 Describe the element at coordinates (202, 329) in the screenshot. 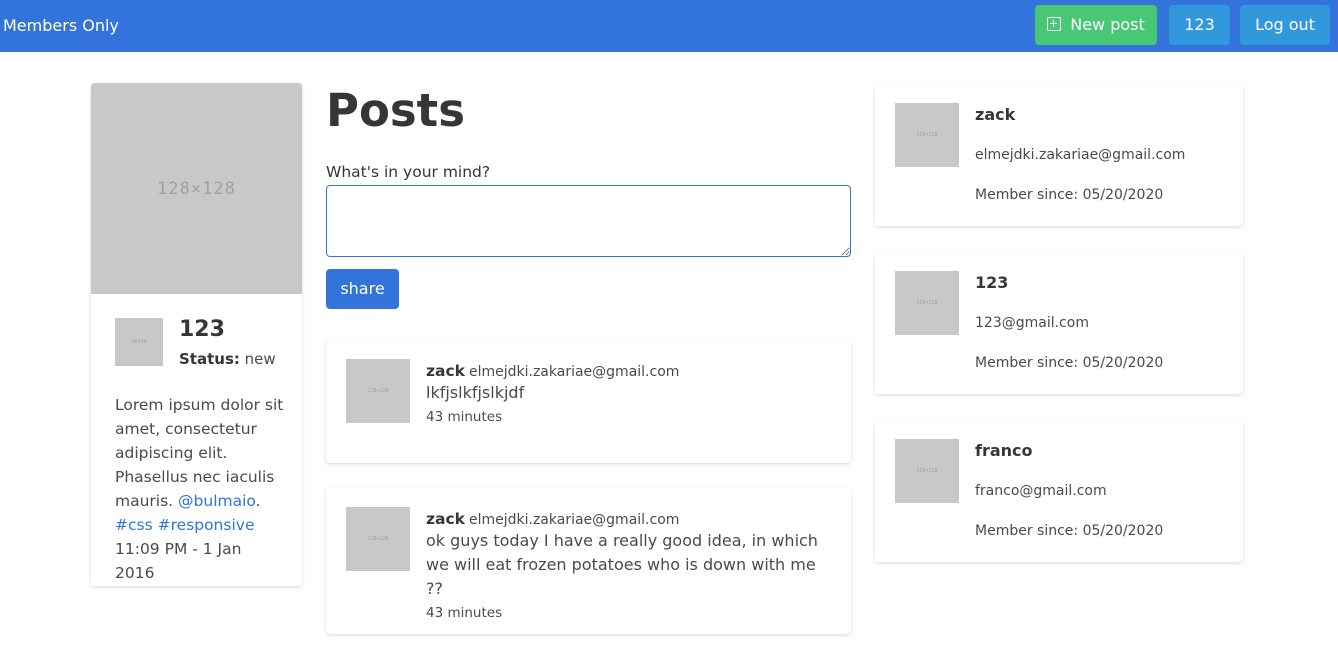

I see `profile-name: 123` at that location.